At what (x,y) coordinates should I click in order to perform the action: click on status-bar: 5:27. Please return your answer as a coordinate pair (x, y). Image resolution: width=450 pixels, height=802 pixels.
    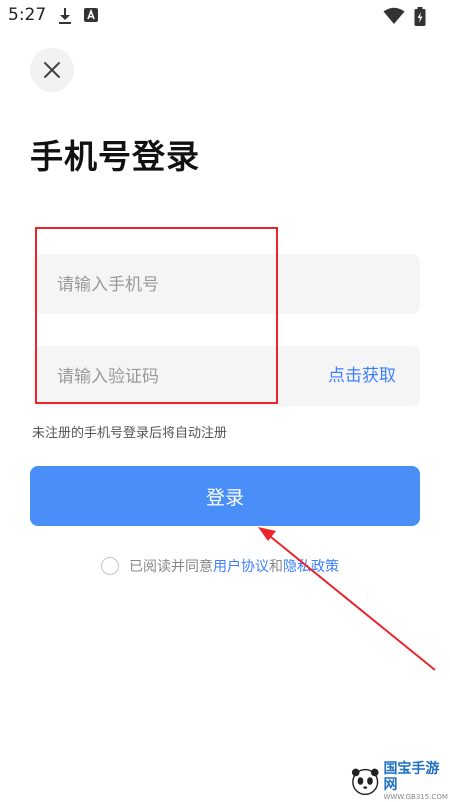
    Looking at the image, I should click on (225, 17).